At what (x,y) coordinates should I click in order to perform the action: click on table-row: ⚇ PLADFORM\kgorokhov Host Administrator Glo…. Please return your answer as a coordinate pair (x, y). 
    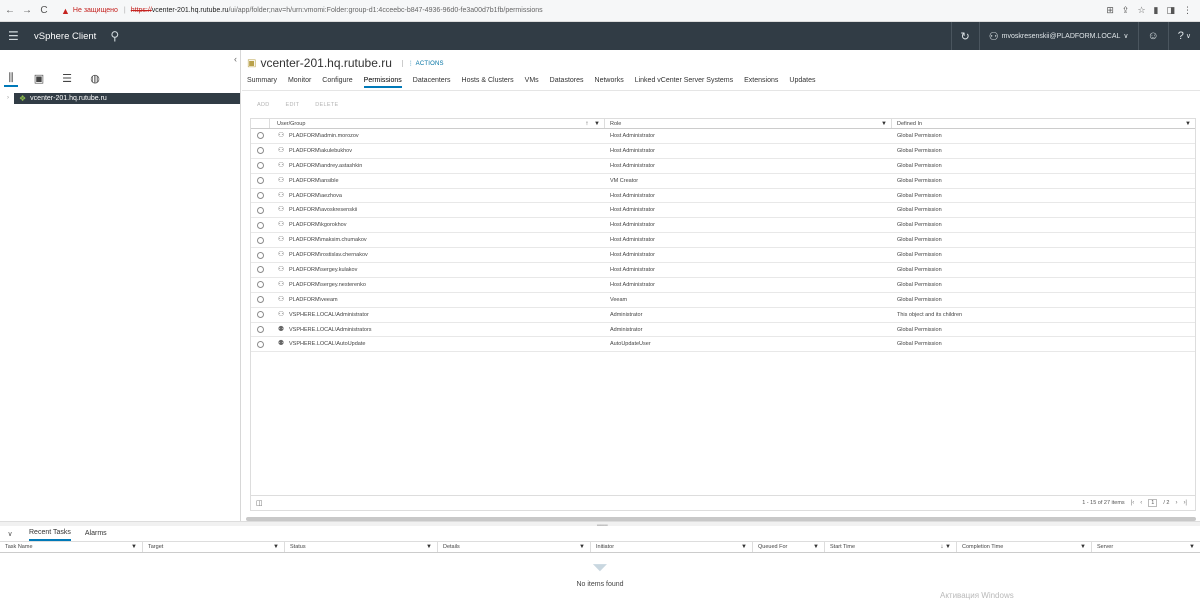
    Looking at the image, I should click on (723, 226).